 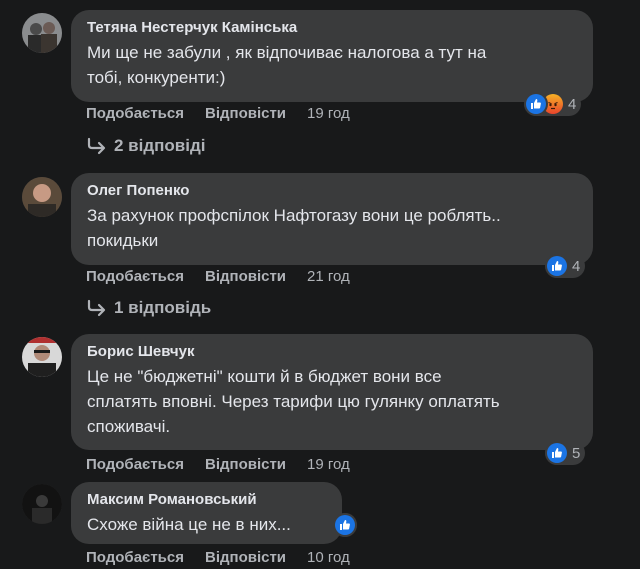 What do you see at coordinates (328, 277) in the screenshot?
I see `comment-timestamp: 21 год` at bounding box center [328, 277].